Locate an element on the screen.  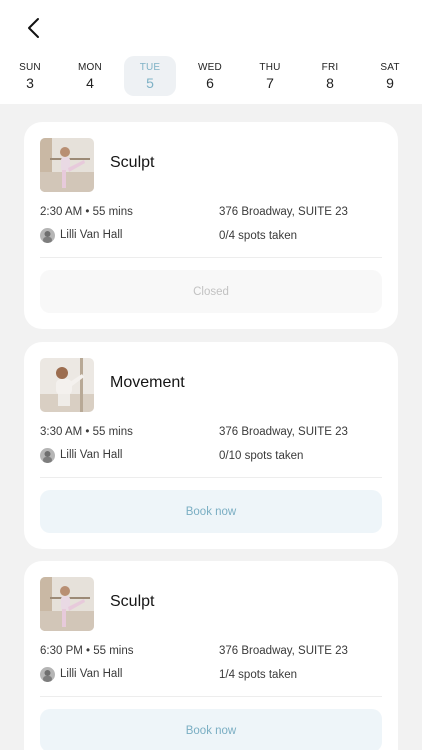
day-number: 6 is located at coordinates (210, 82).